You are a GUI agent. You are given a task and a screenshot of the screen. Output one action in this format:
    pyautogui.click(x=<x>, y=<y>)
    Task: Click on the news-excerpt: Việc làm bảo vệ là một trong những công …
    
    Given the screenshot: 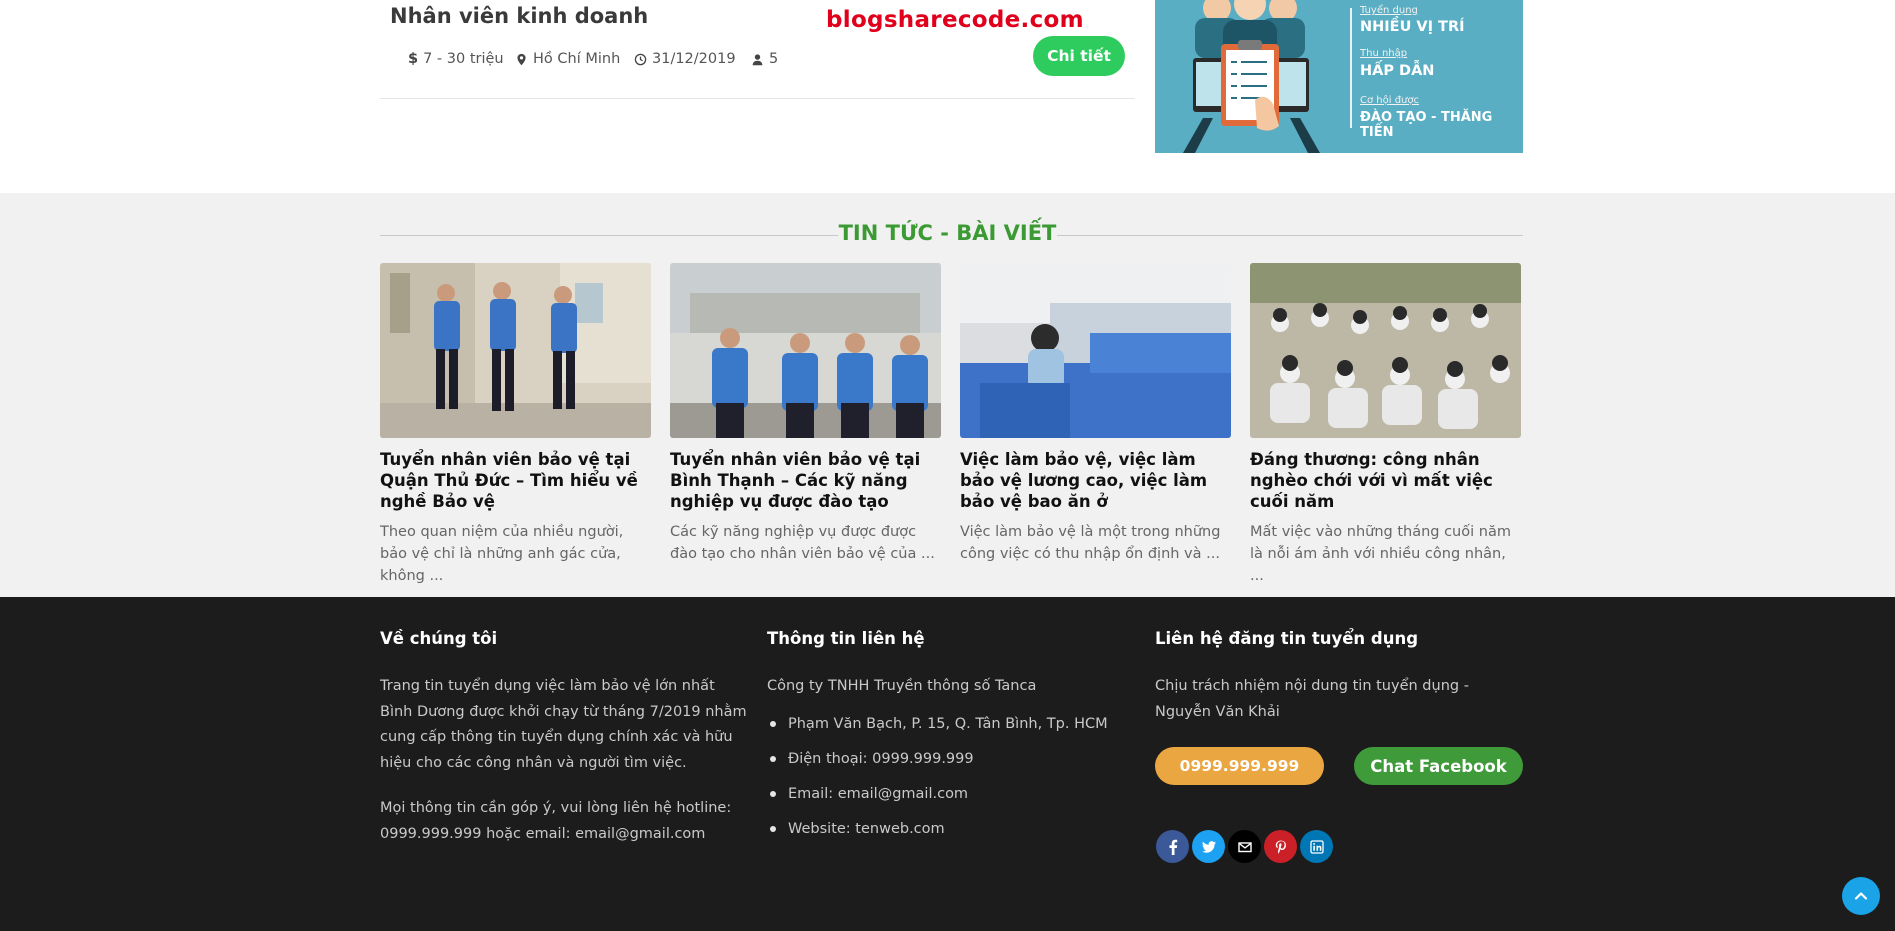 What is the action you would take?
    pyautogui.click(x=1090, y=543)
    